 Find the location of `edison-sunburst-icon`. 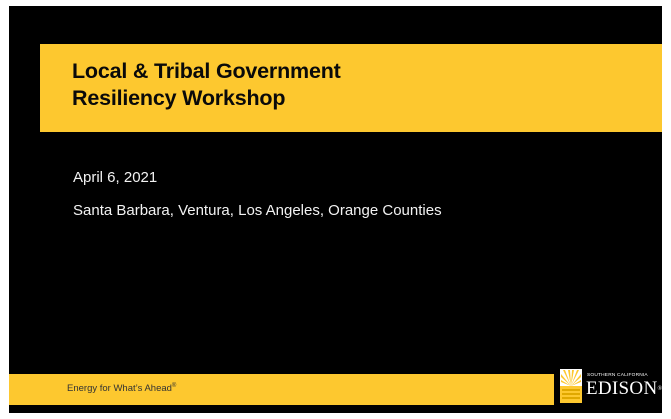

edison-sunburst-icon is located at coordinates (571, 386).